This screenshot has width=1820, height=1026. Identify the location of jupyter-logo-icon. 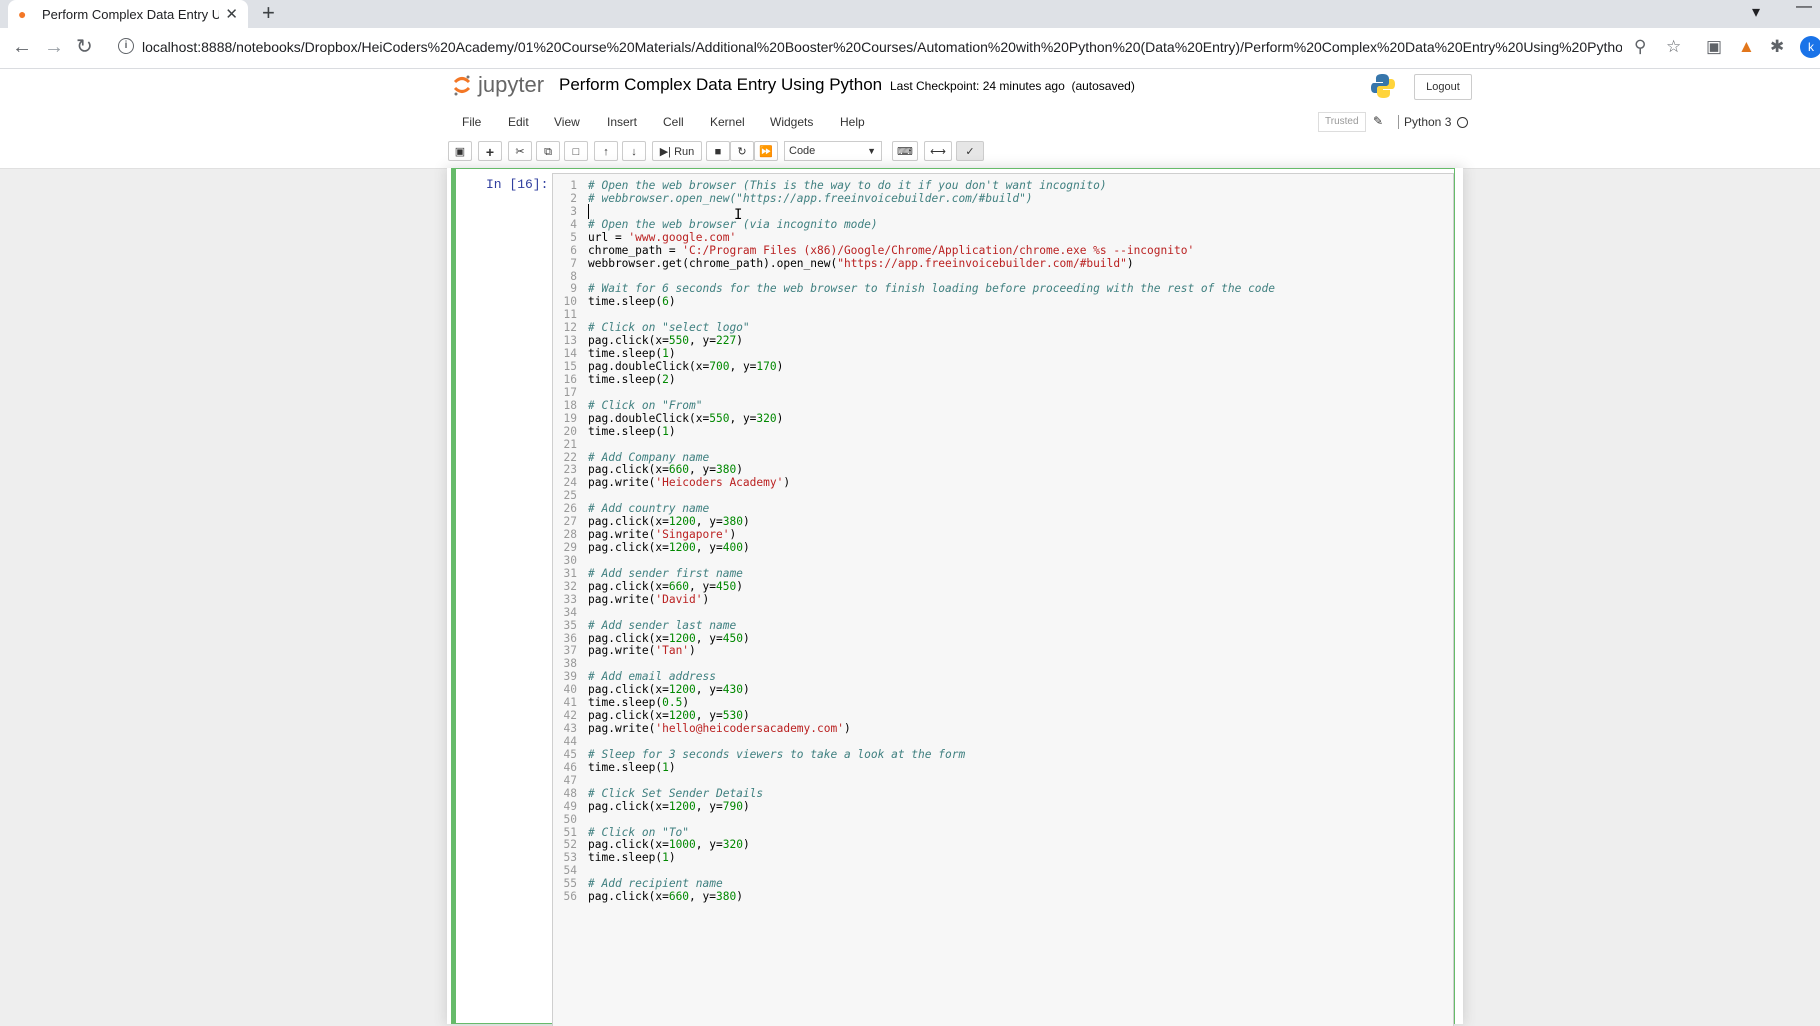
(462, 85).